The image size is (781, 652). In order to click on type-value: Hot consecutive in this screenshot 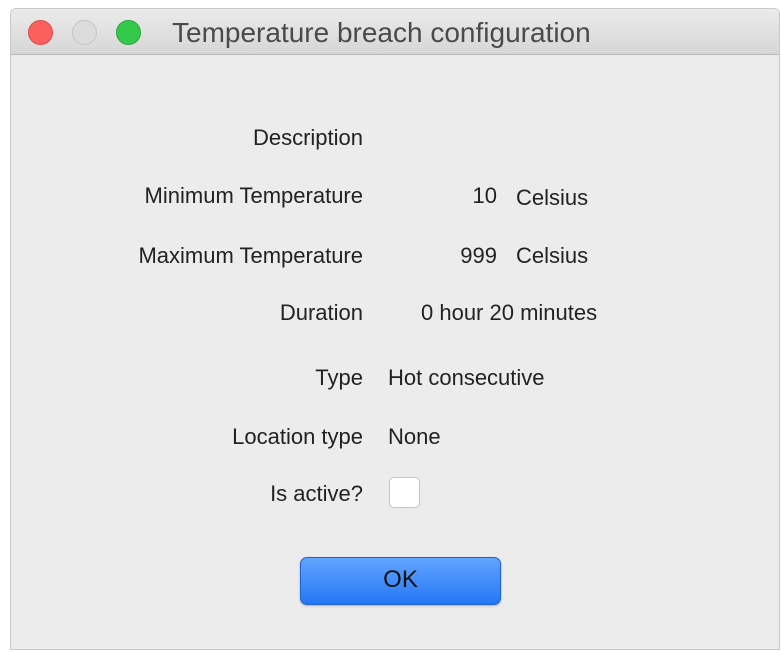, I will do `click(466, 377)`.